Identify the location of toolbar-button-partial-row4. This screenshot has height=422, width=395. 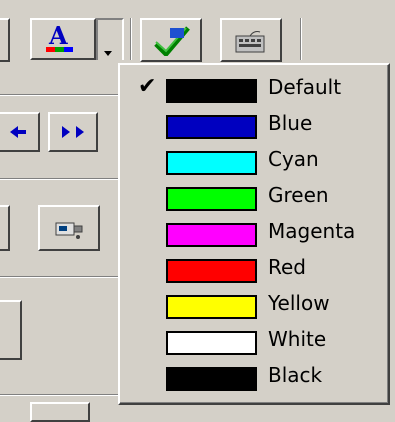
(11, 330).